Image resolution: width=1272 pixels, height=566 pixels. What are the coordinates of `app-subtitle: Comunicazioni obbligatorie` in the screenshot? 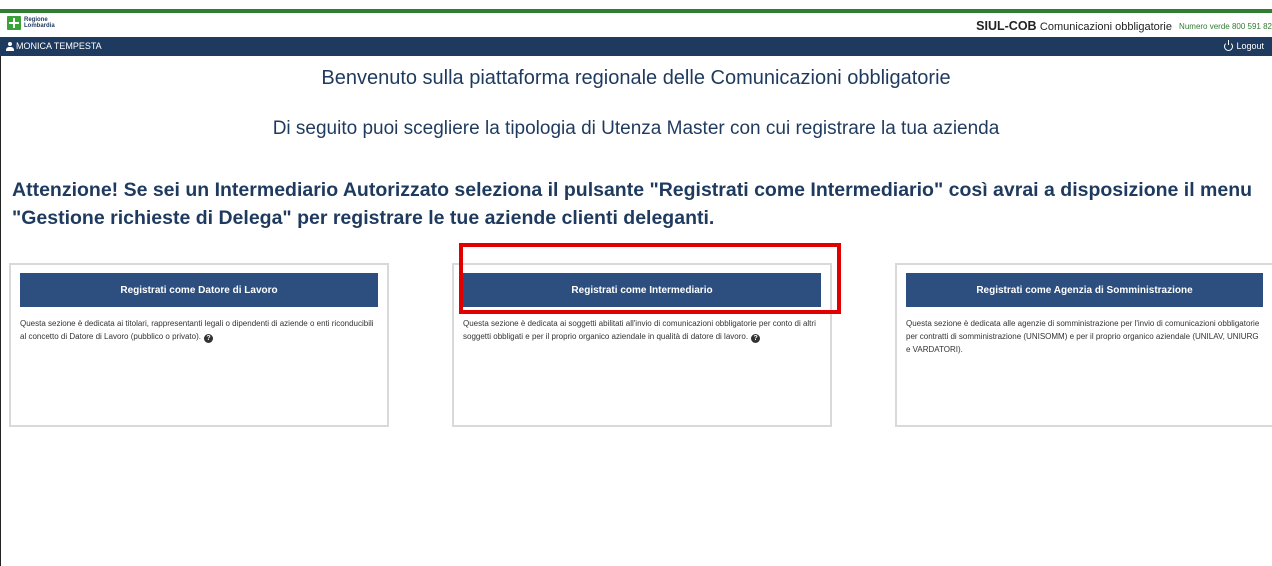 It's located at (1105, 27).